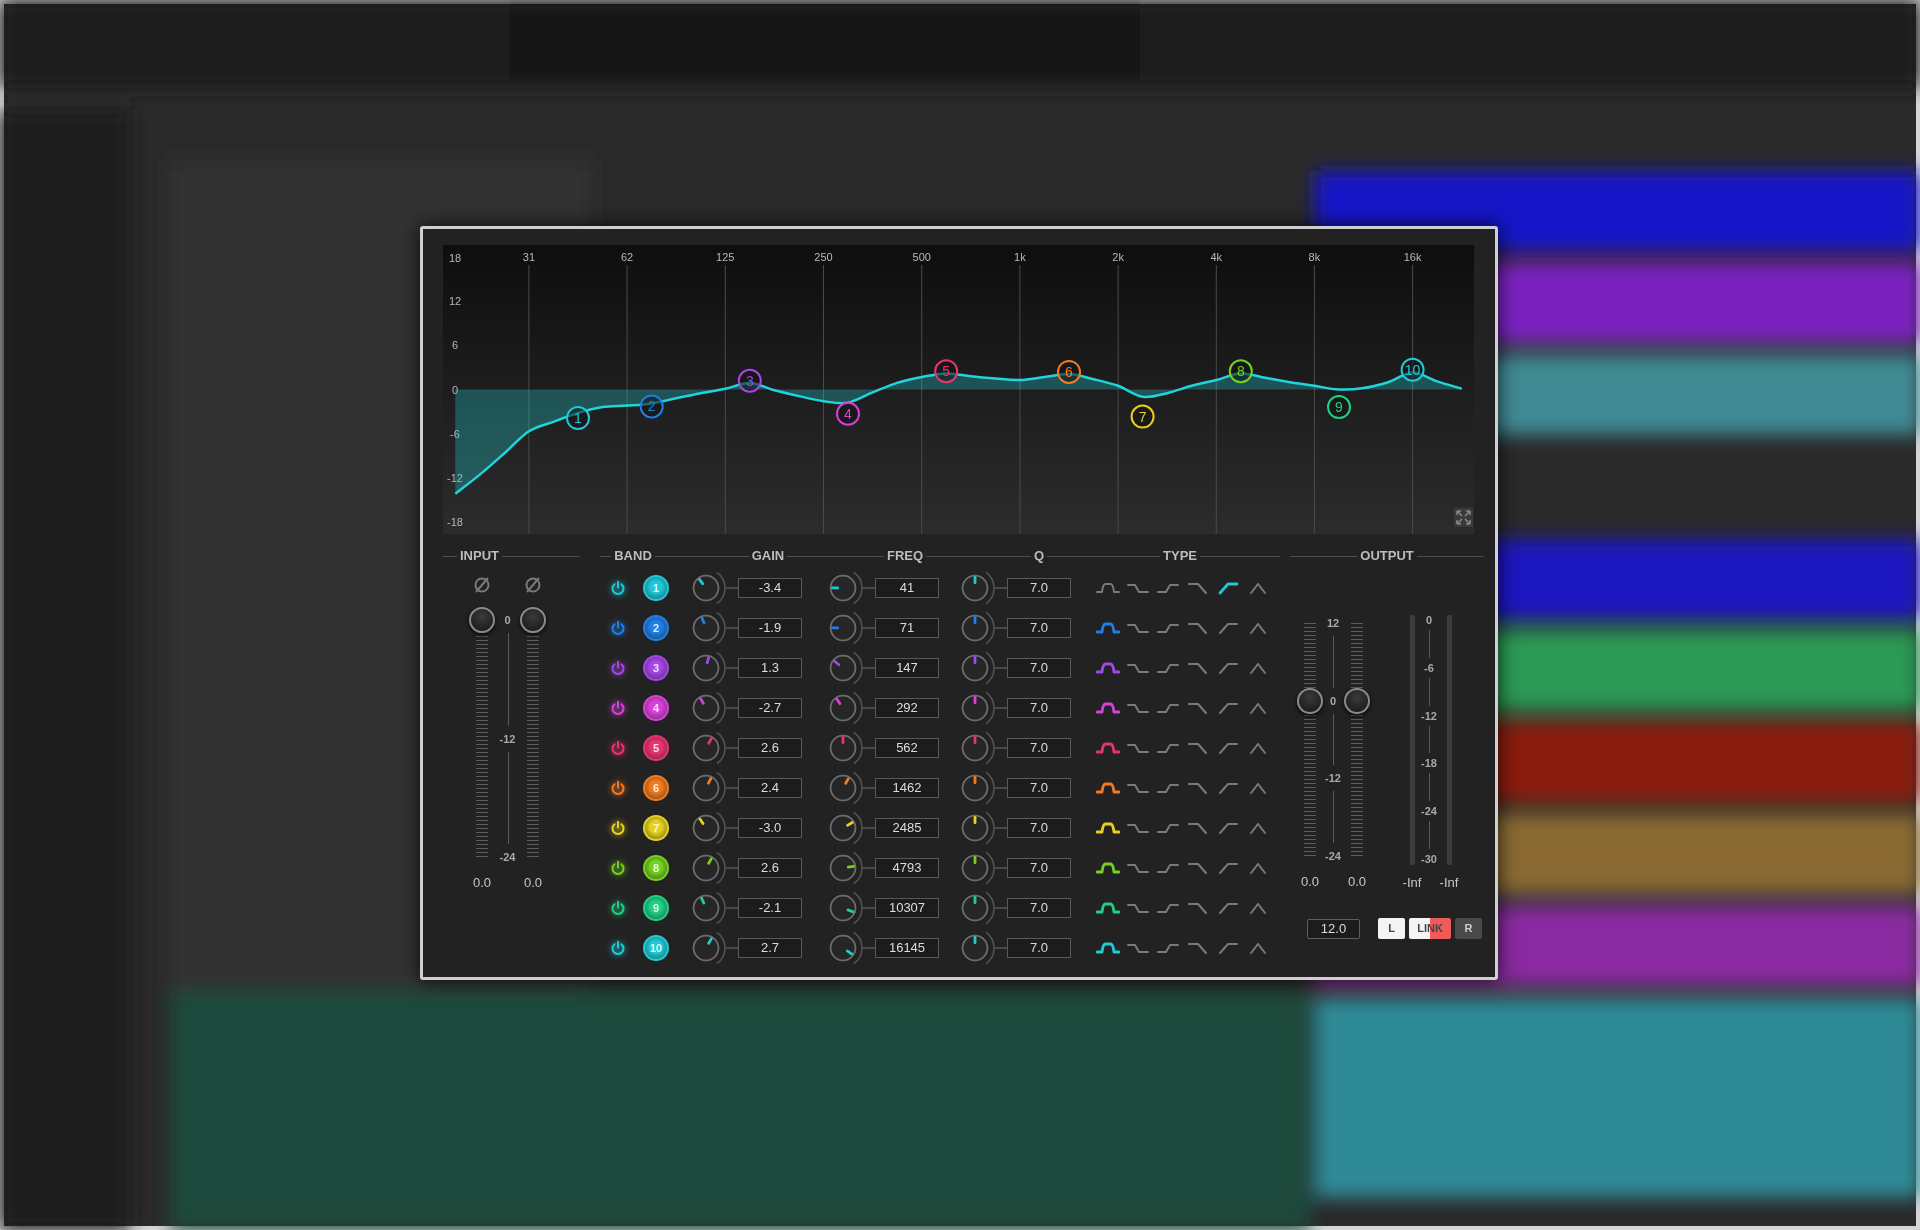  I want to click on value-field: 1462, so click(907, 788).